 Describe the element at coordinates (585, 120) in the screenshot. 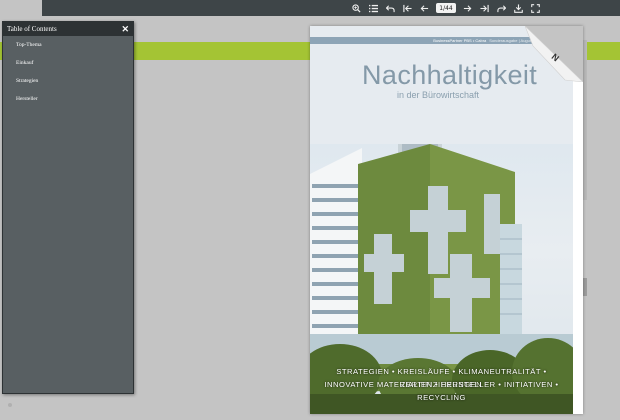

I see `page-spine` at that location.